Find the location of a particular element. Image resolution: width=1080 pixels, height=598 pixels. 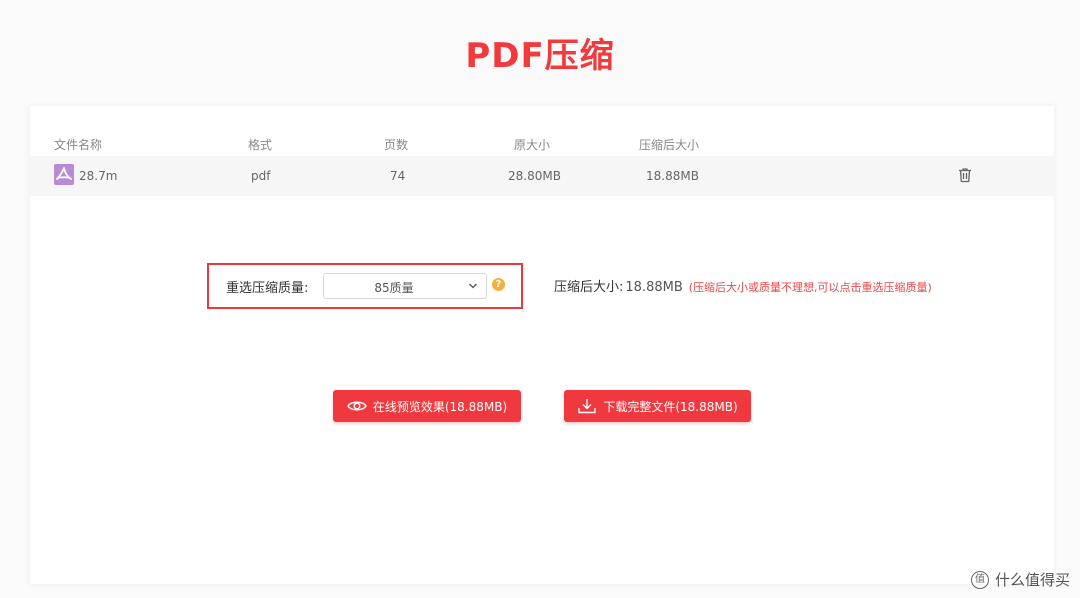

quality-label: 重选压缩质量: is located at coordinates (267, 288).